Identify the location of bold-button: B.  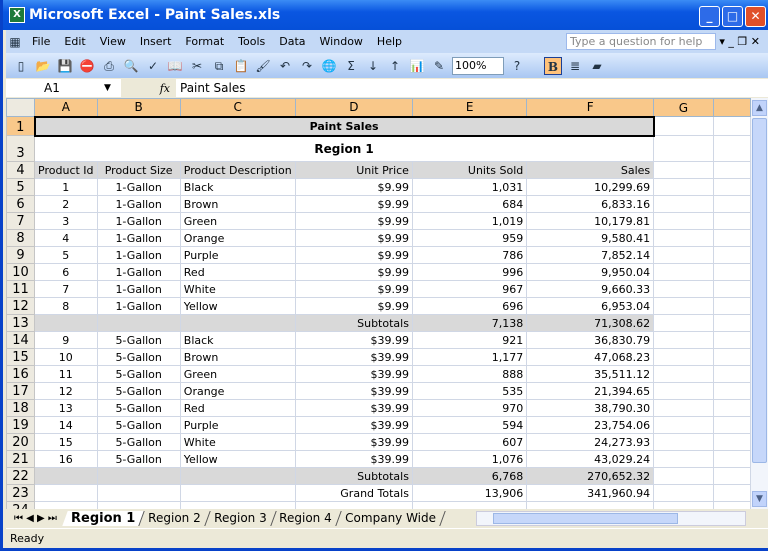
(553, 65).